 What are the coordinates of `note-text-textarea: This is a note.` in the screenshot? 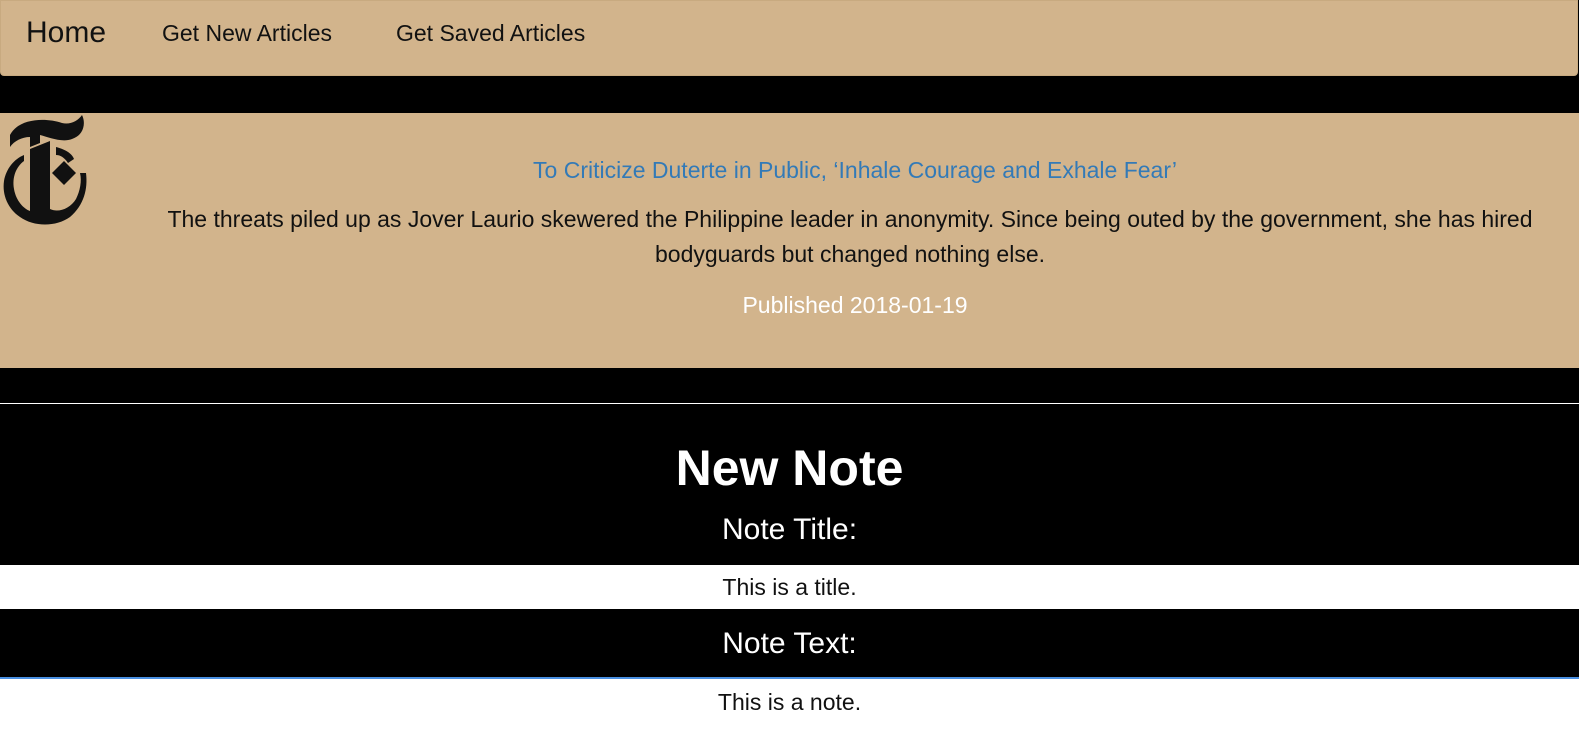 It's located at (789, 709).